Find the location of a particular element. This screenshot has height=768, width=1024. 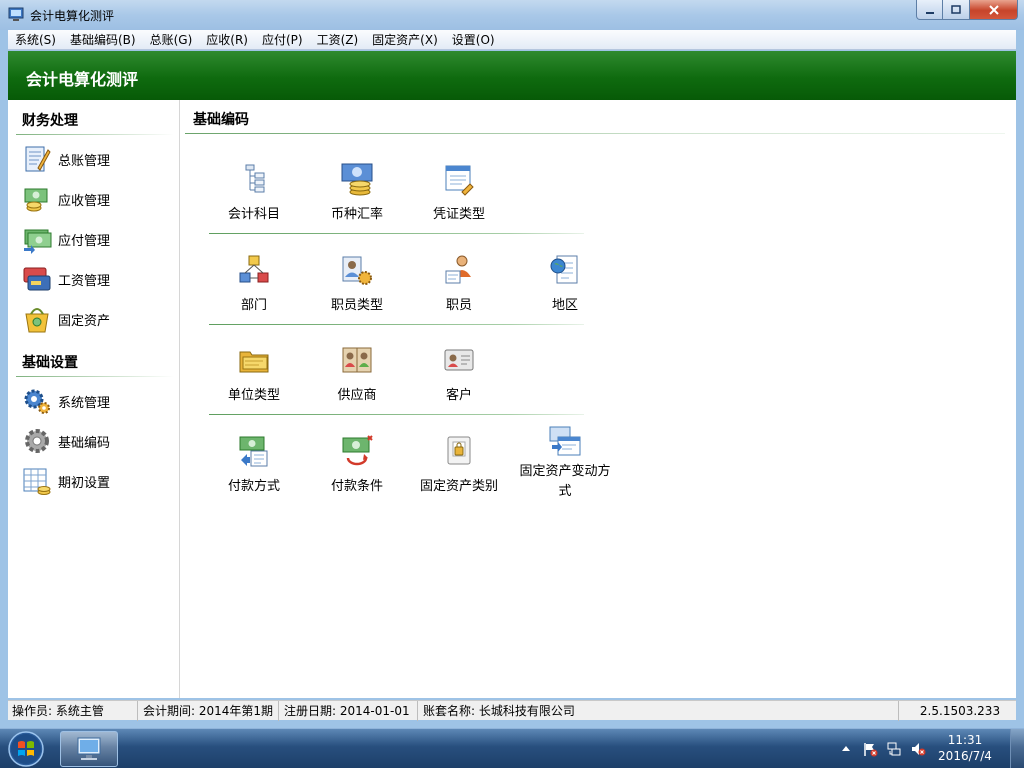

asset-change-icon is located at coordinates (565, 441).